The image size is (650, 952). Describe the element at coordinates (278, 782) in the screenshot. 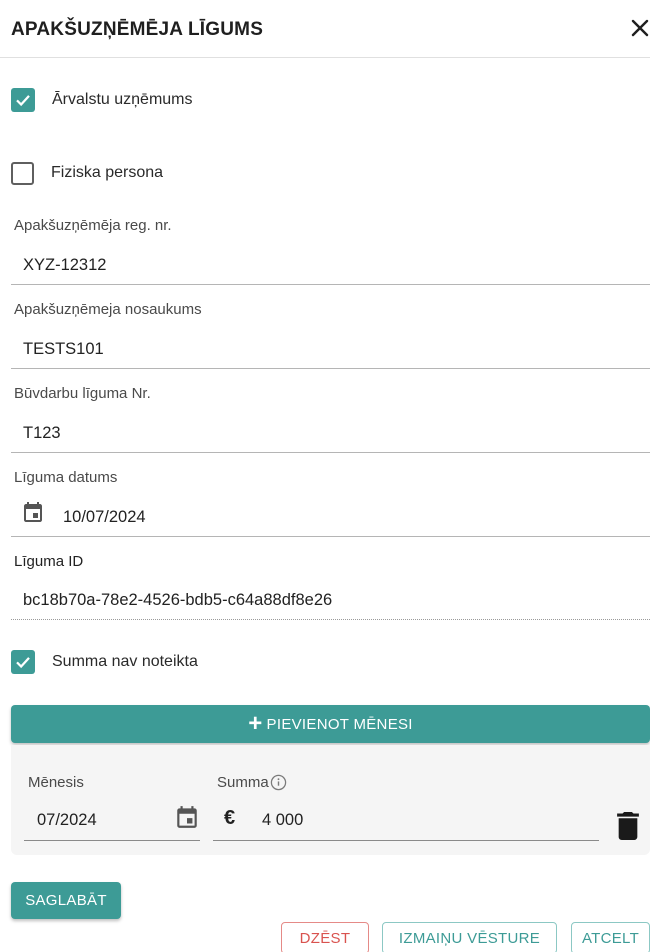

I see `info-icon` at that location.